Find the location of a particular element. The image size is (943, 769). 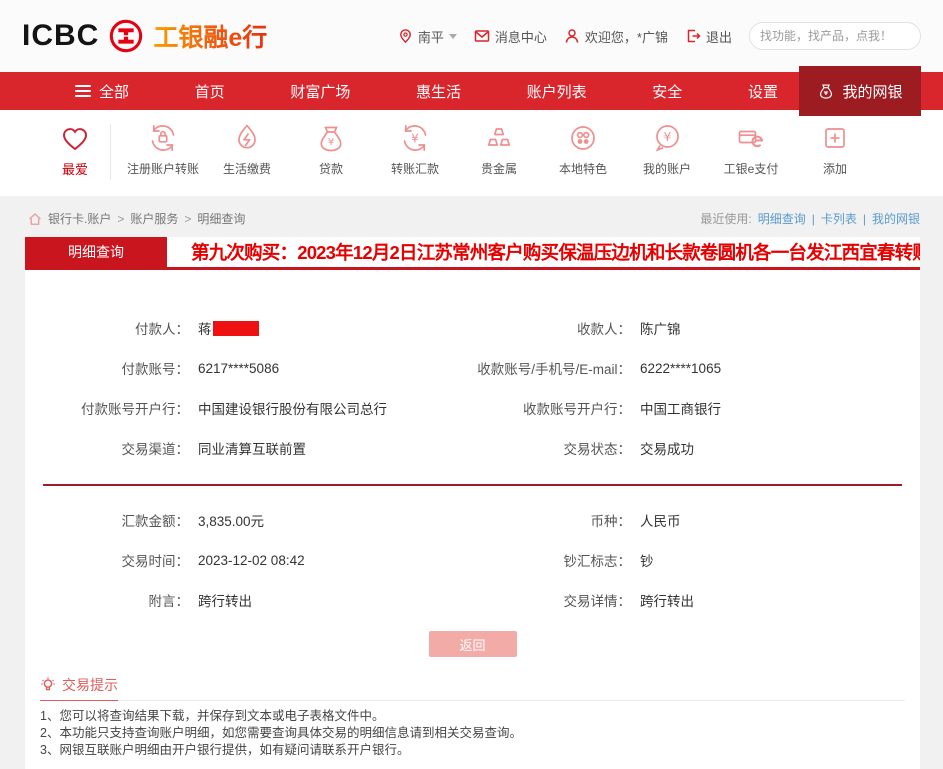

recent-link-detail-query: 明细查询 is located at coordinates (782, 218).